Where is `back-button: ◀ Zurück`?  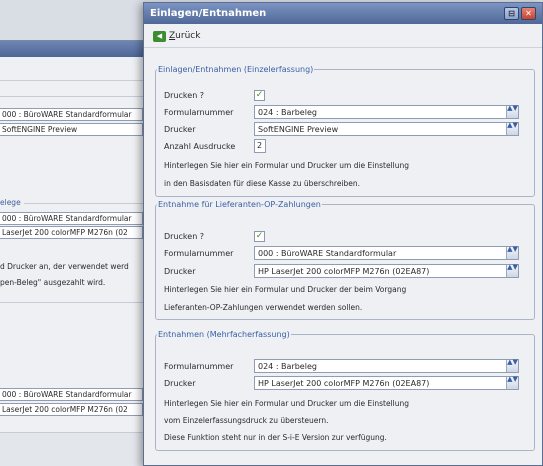
back-button: ◀ Zurück is located at coordinates (176, 36).